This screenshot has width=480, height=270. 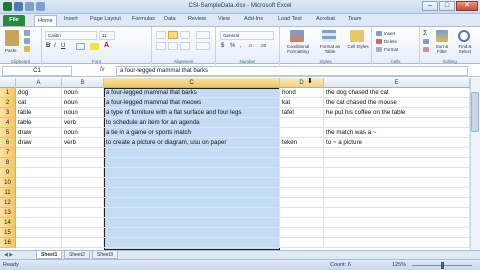 What do you see at coordinates (8, 173) in the screenshot?
I see `row-header-9: 9` at bounding box center [8, 173].